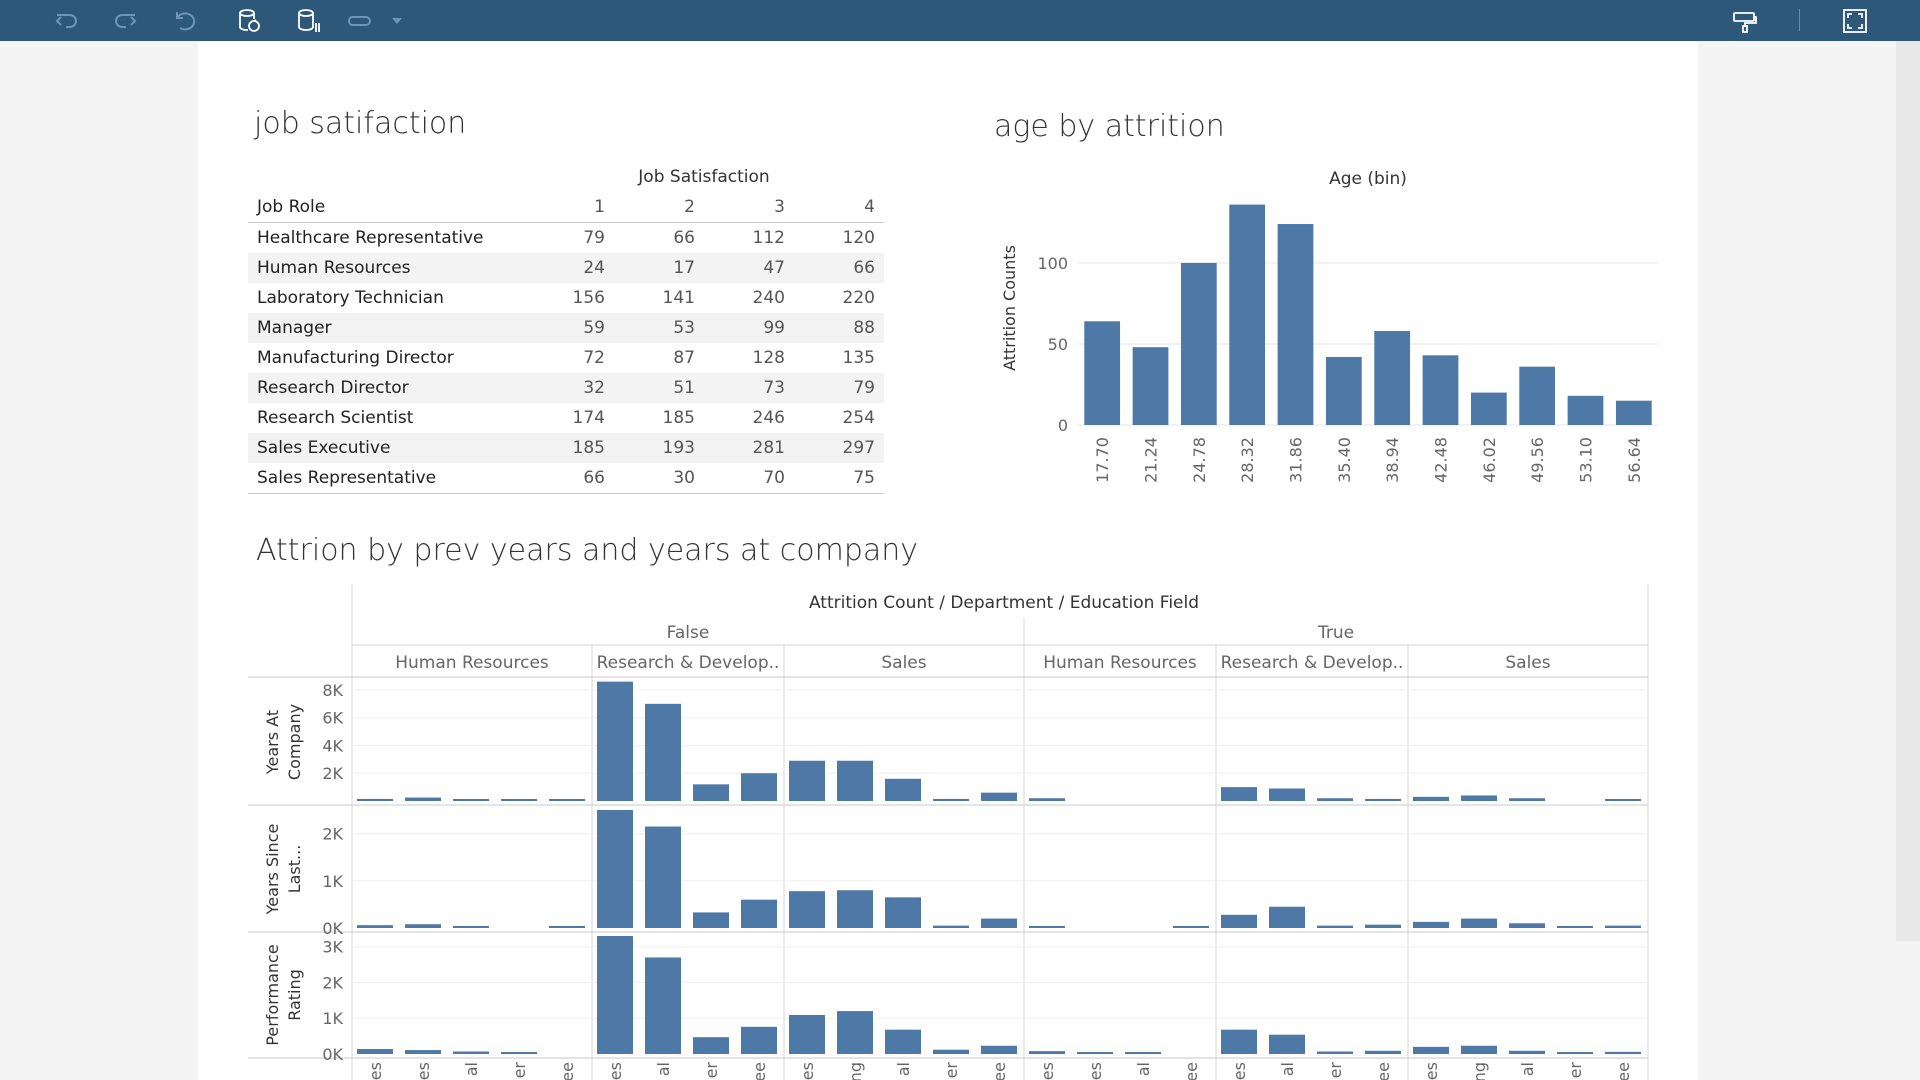  Describe the element at coordinates (768, 418) in the screenshot. I see `count-cell: 246` at that location.